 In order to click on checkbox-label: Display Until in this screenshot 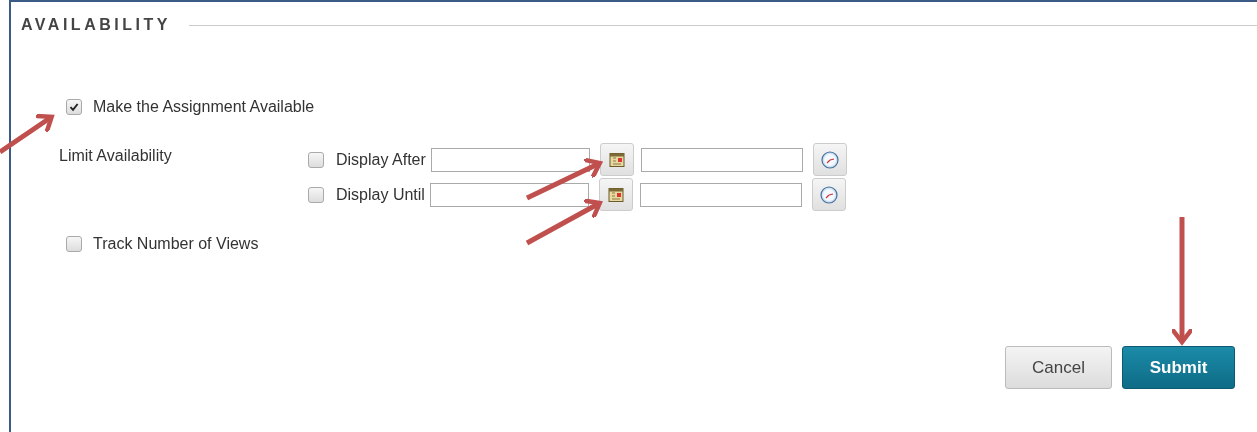, I will do `click(380, 194)`.